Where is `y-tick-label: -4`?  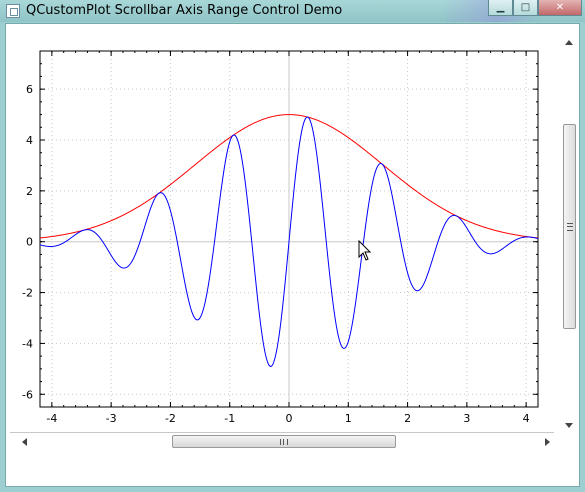
y-tick-label: -4 is located at coordinates (27, 343).